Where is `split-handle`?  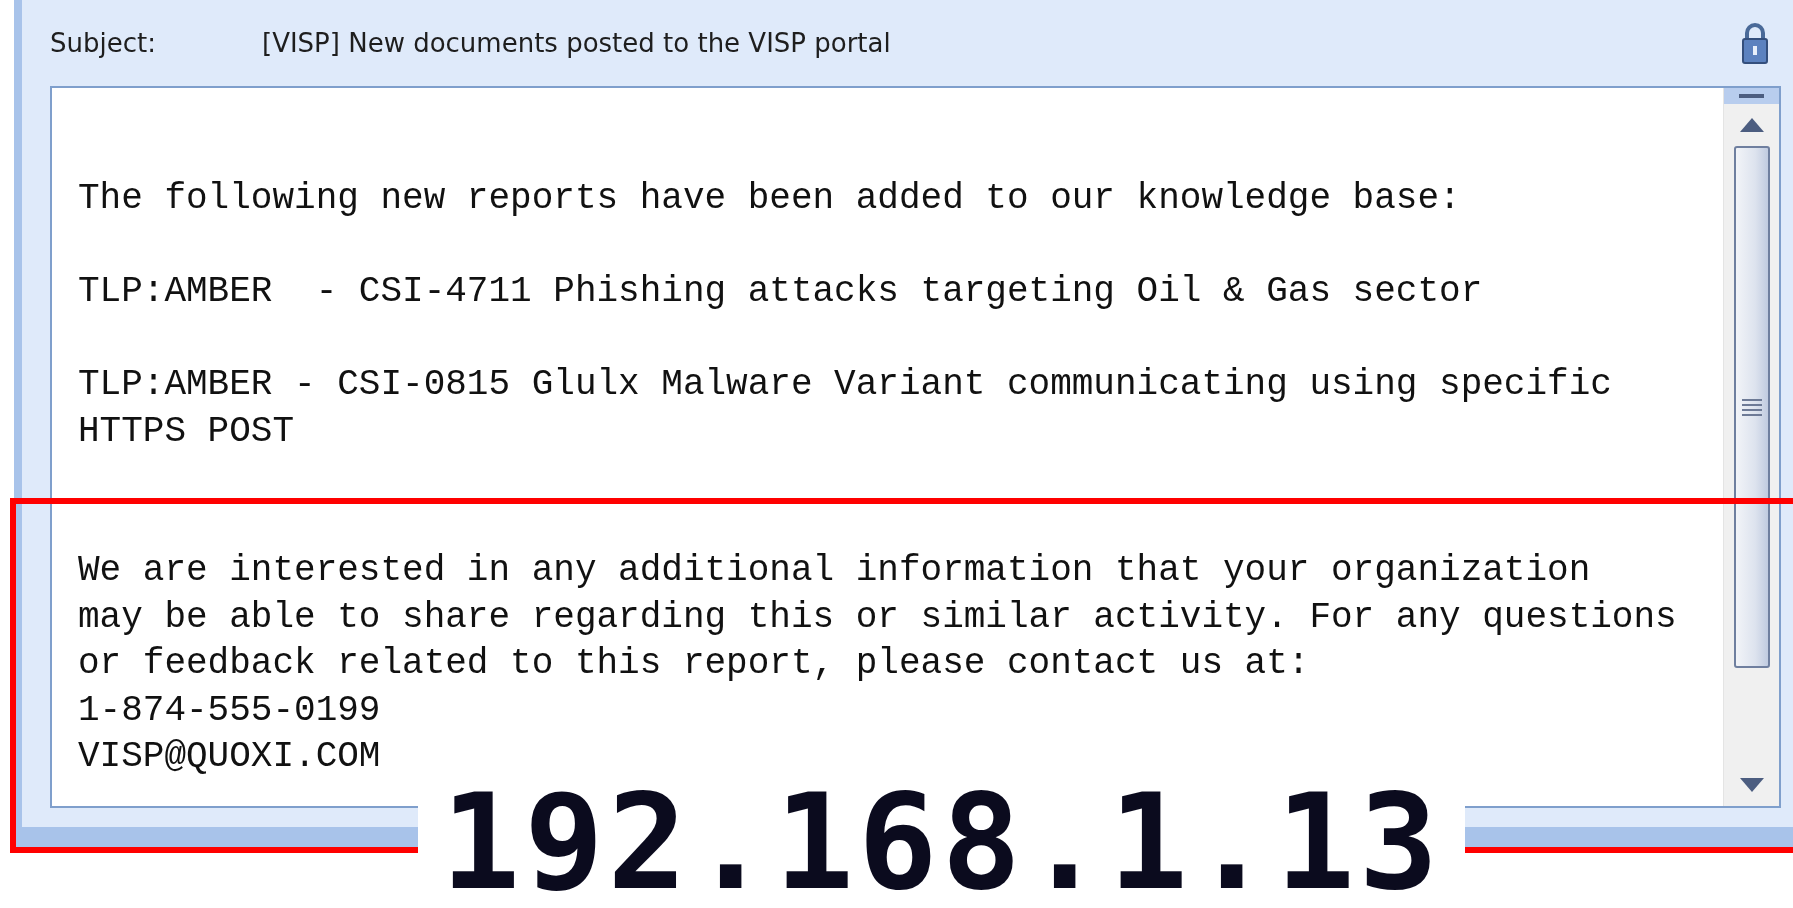 split-handle is located at coordinates (1751, 96).